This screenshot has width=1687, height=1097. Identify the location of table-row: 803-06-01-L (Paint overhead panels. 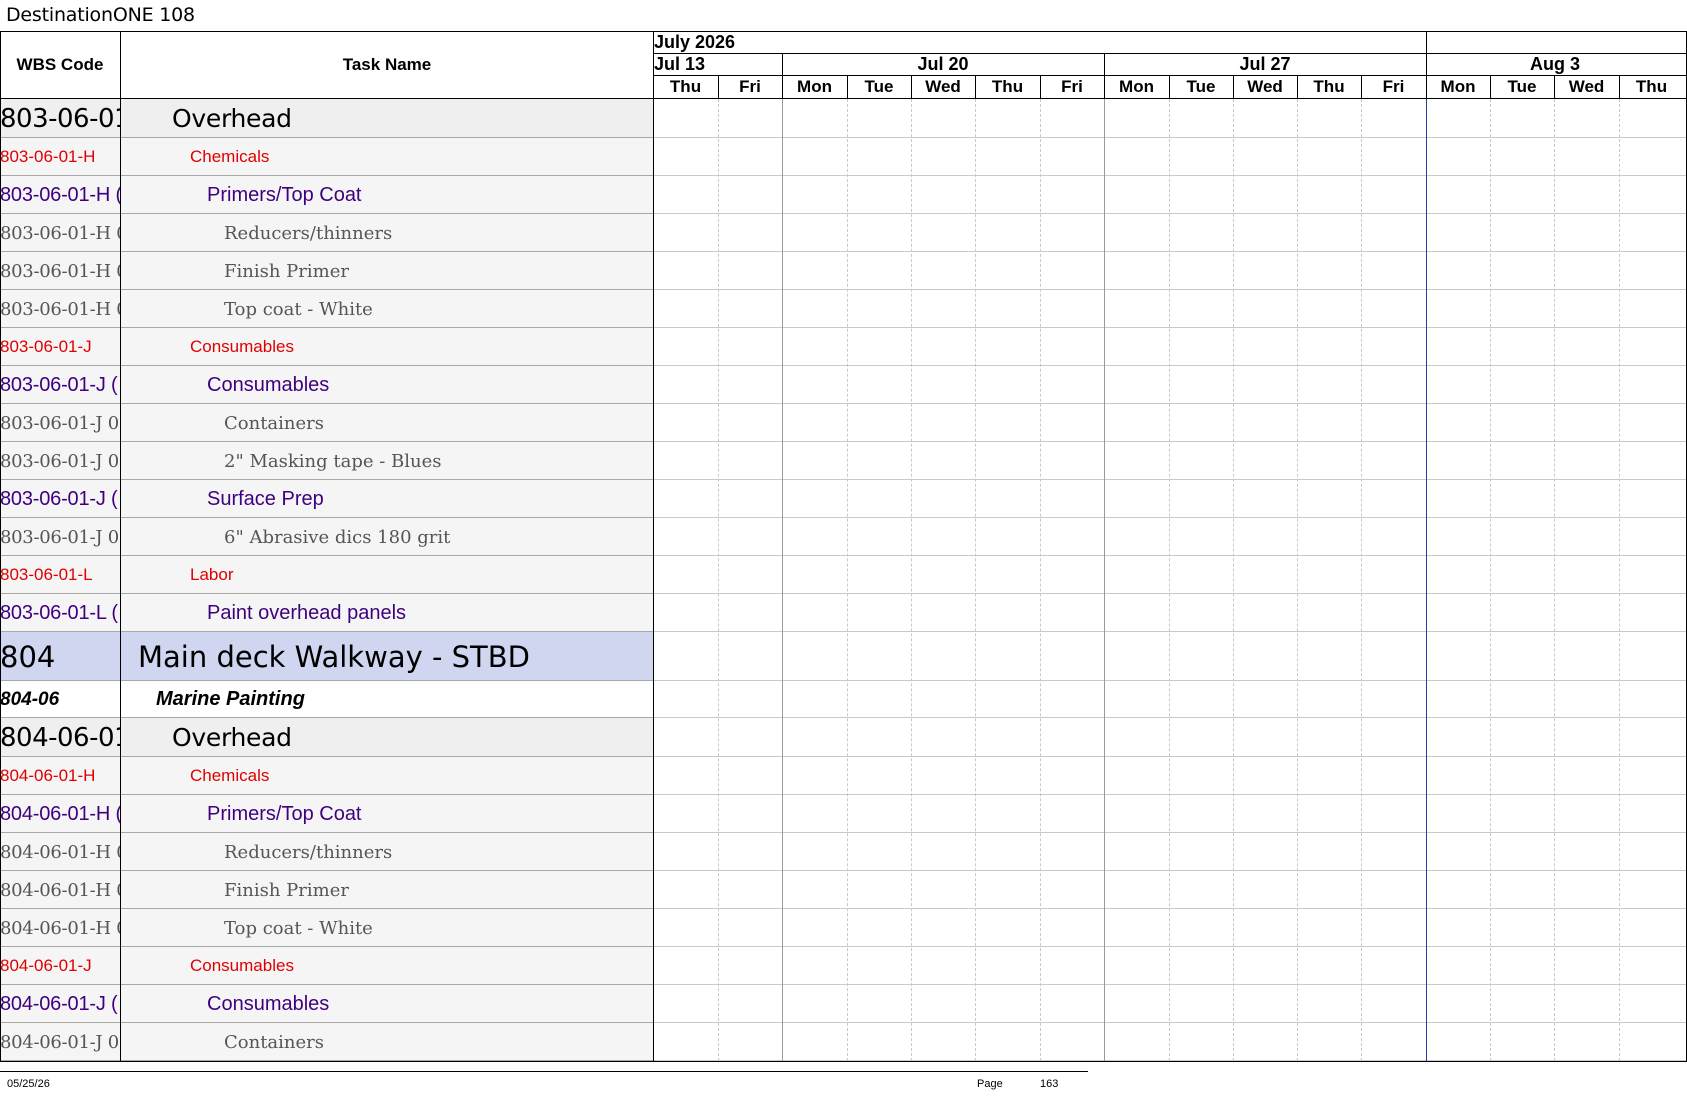
(843, 613).